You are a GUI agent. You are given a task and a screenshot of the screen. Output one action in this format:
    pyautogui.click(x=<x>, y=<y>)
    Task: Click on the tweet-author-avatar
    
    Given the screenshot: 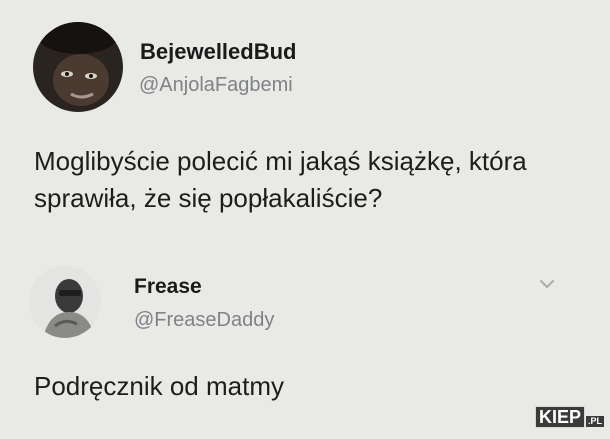 What is the action you would take?
    pyautogui.click(x=78, y=67)
    